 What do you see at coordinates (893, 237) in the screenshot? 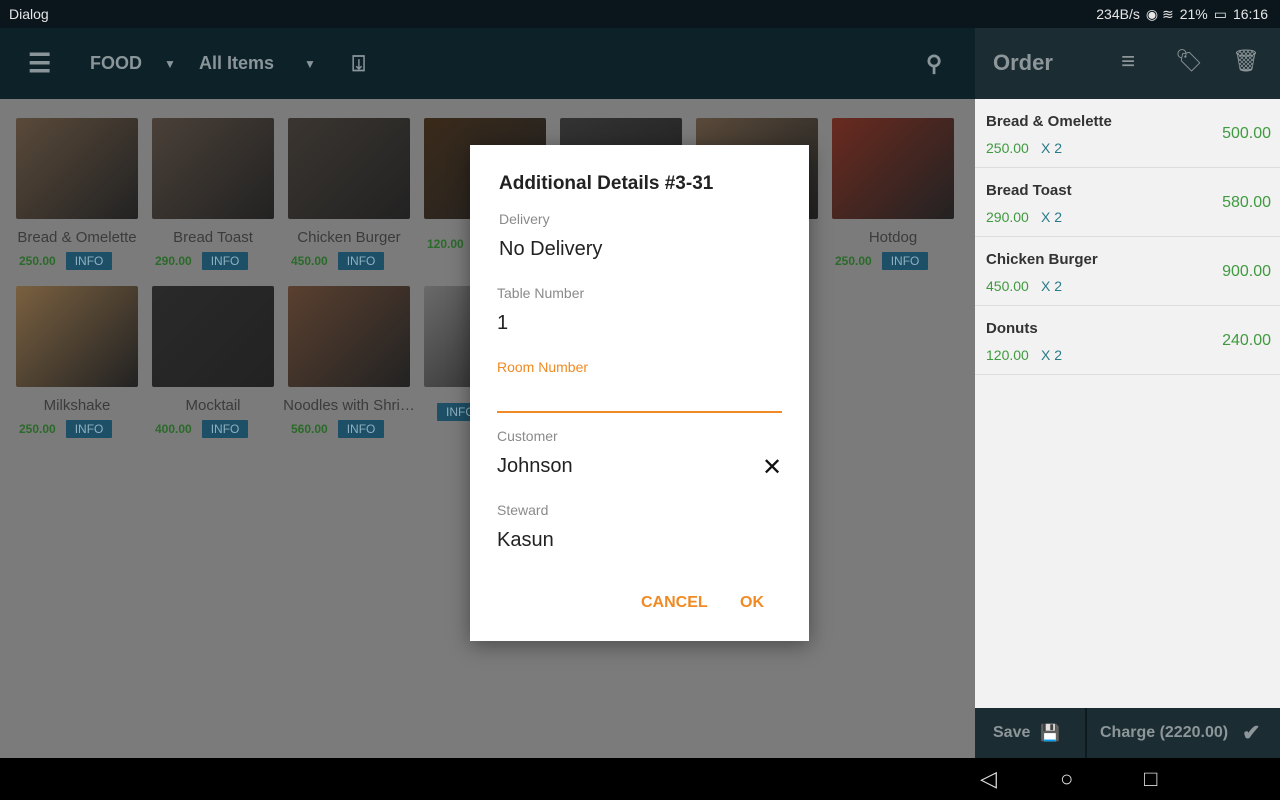
I see `item-name: Hotdog` at bounding box center [893, 237].